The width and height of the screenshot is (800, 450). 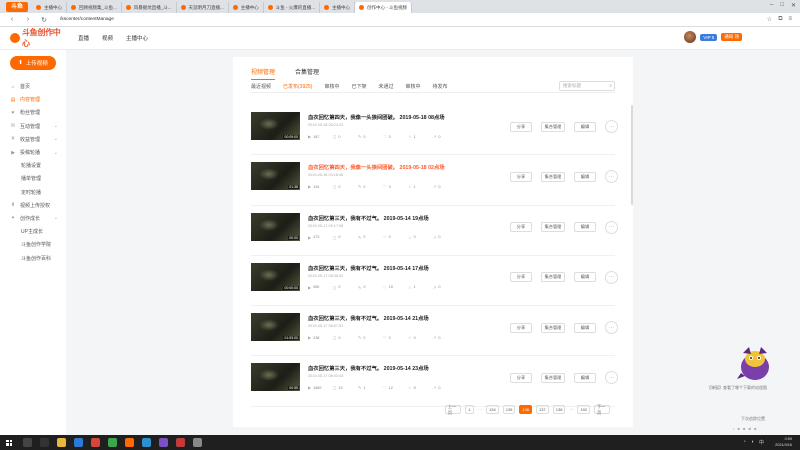 What do you see at coordinates (137, 38) in the screenshot?
I see `nav-anchor-center: 主播中心` at bounding box center [137, 38].